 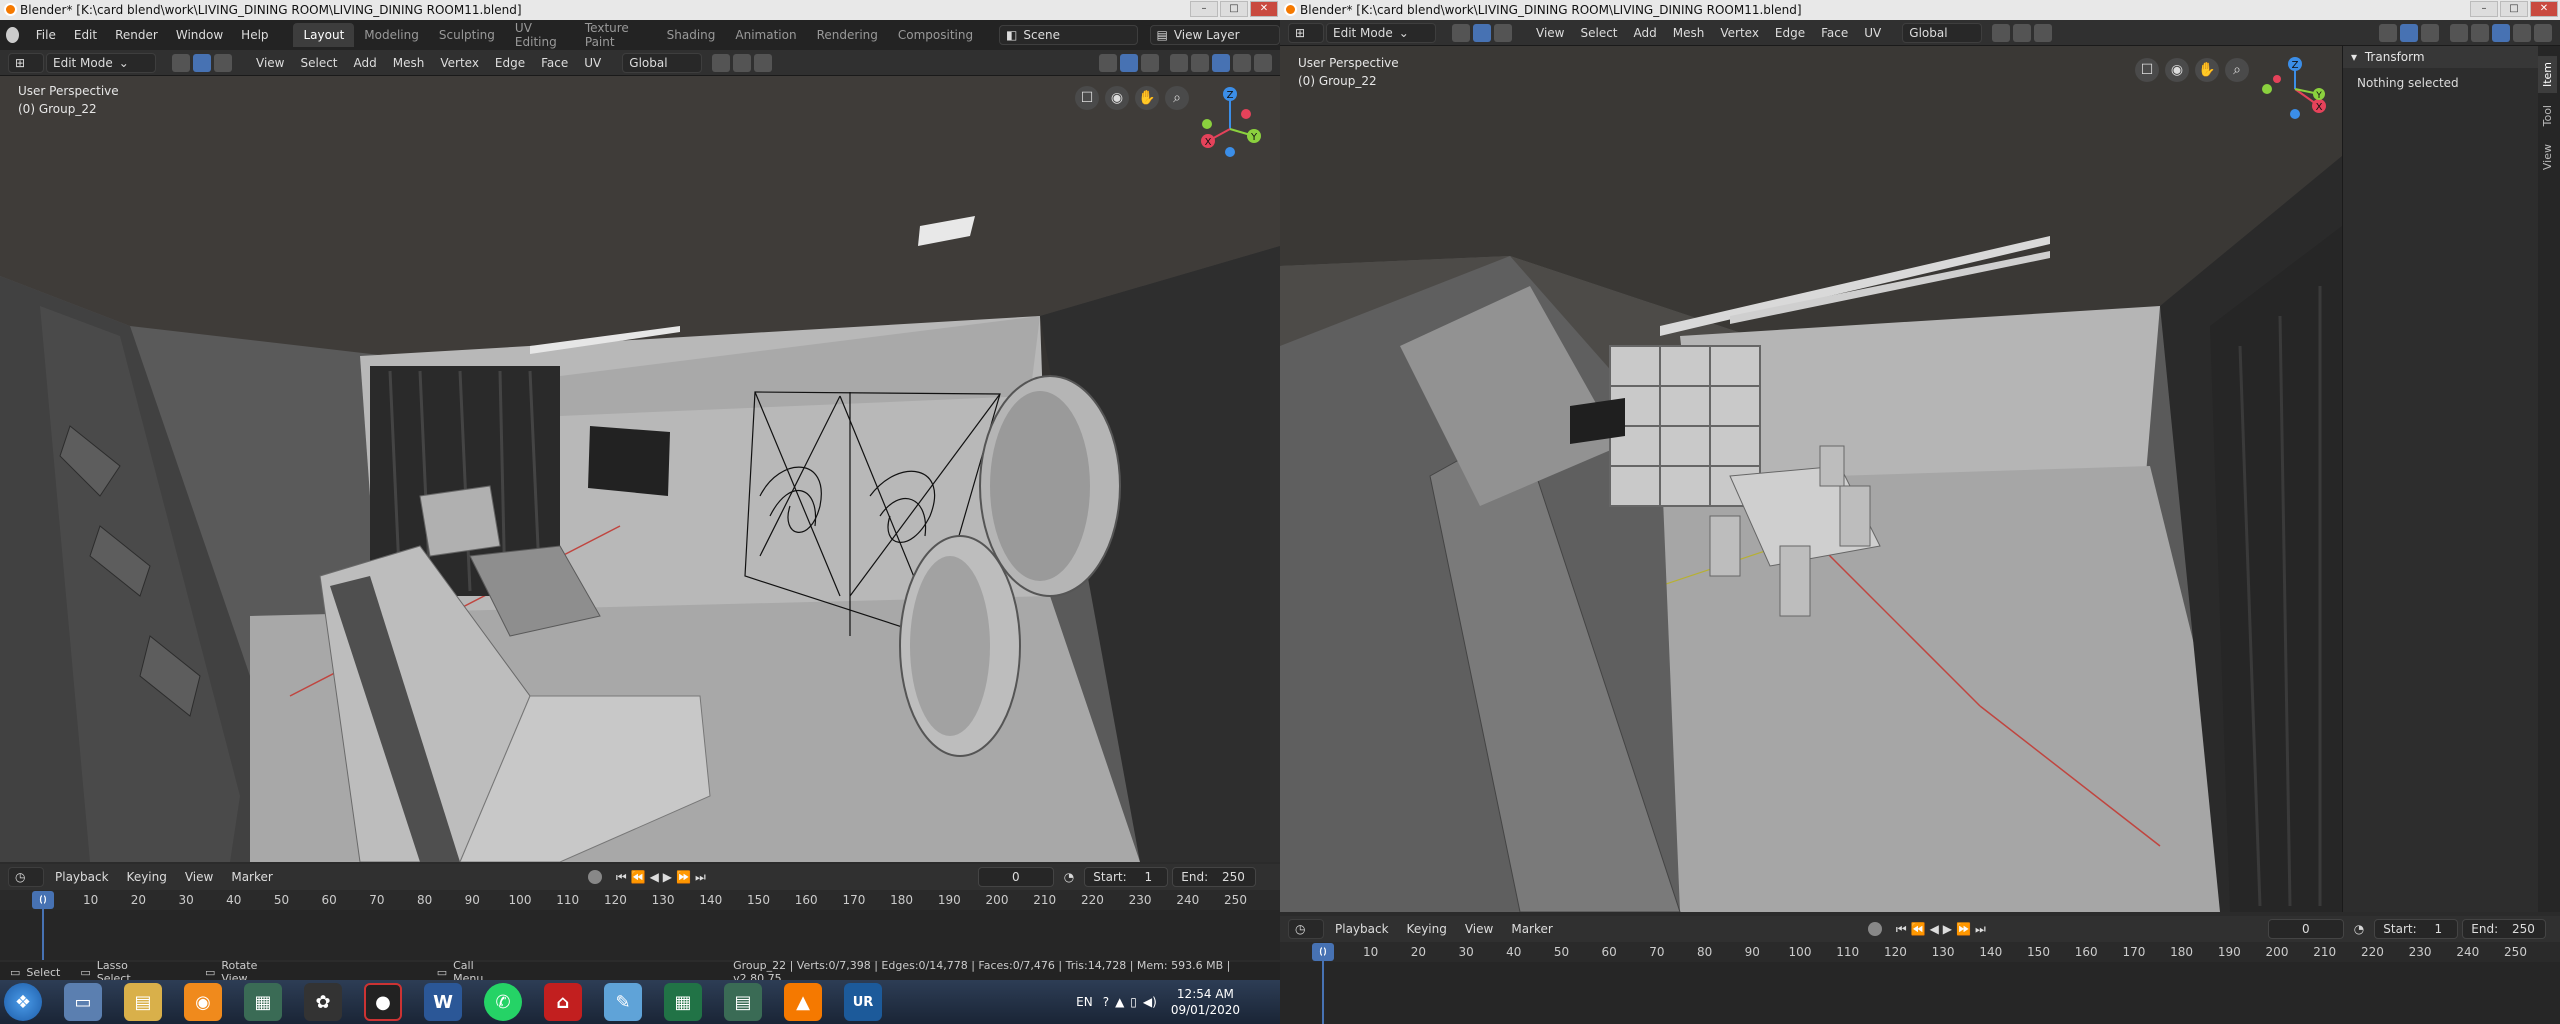 I want to click on word-icon: W, so click(x=443, y=1002).